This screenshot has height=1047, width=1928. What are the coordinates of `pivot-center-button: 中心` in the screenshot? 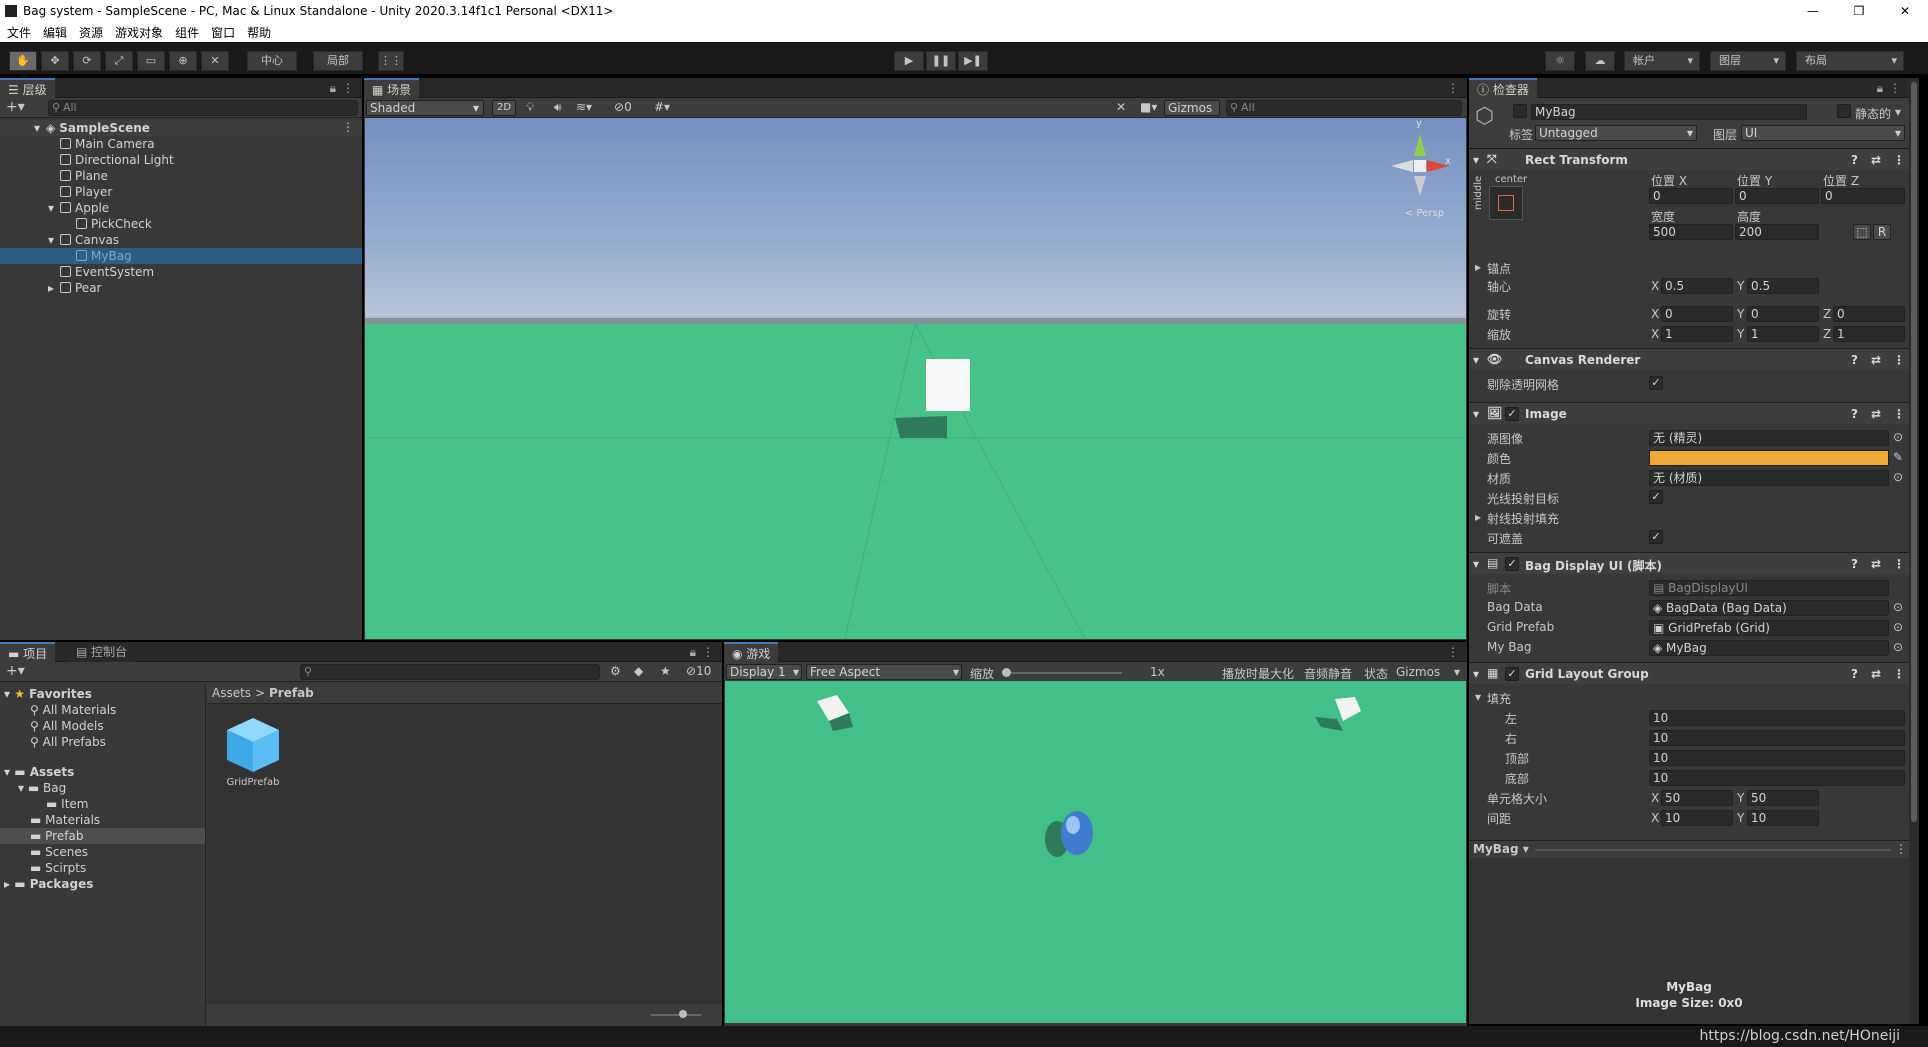 It's located at (272, 61).